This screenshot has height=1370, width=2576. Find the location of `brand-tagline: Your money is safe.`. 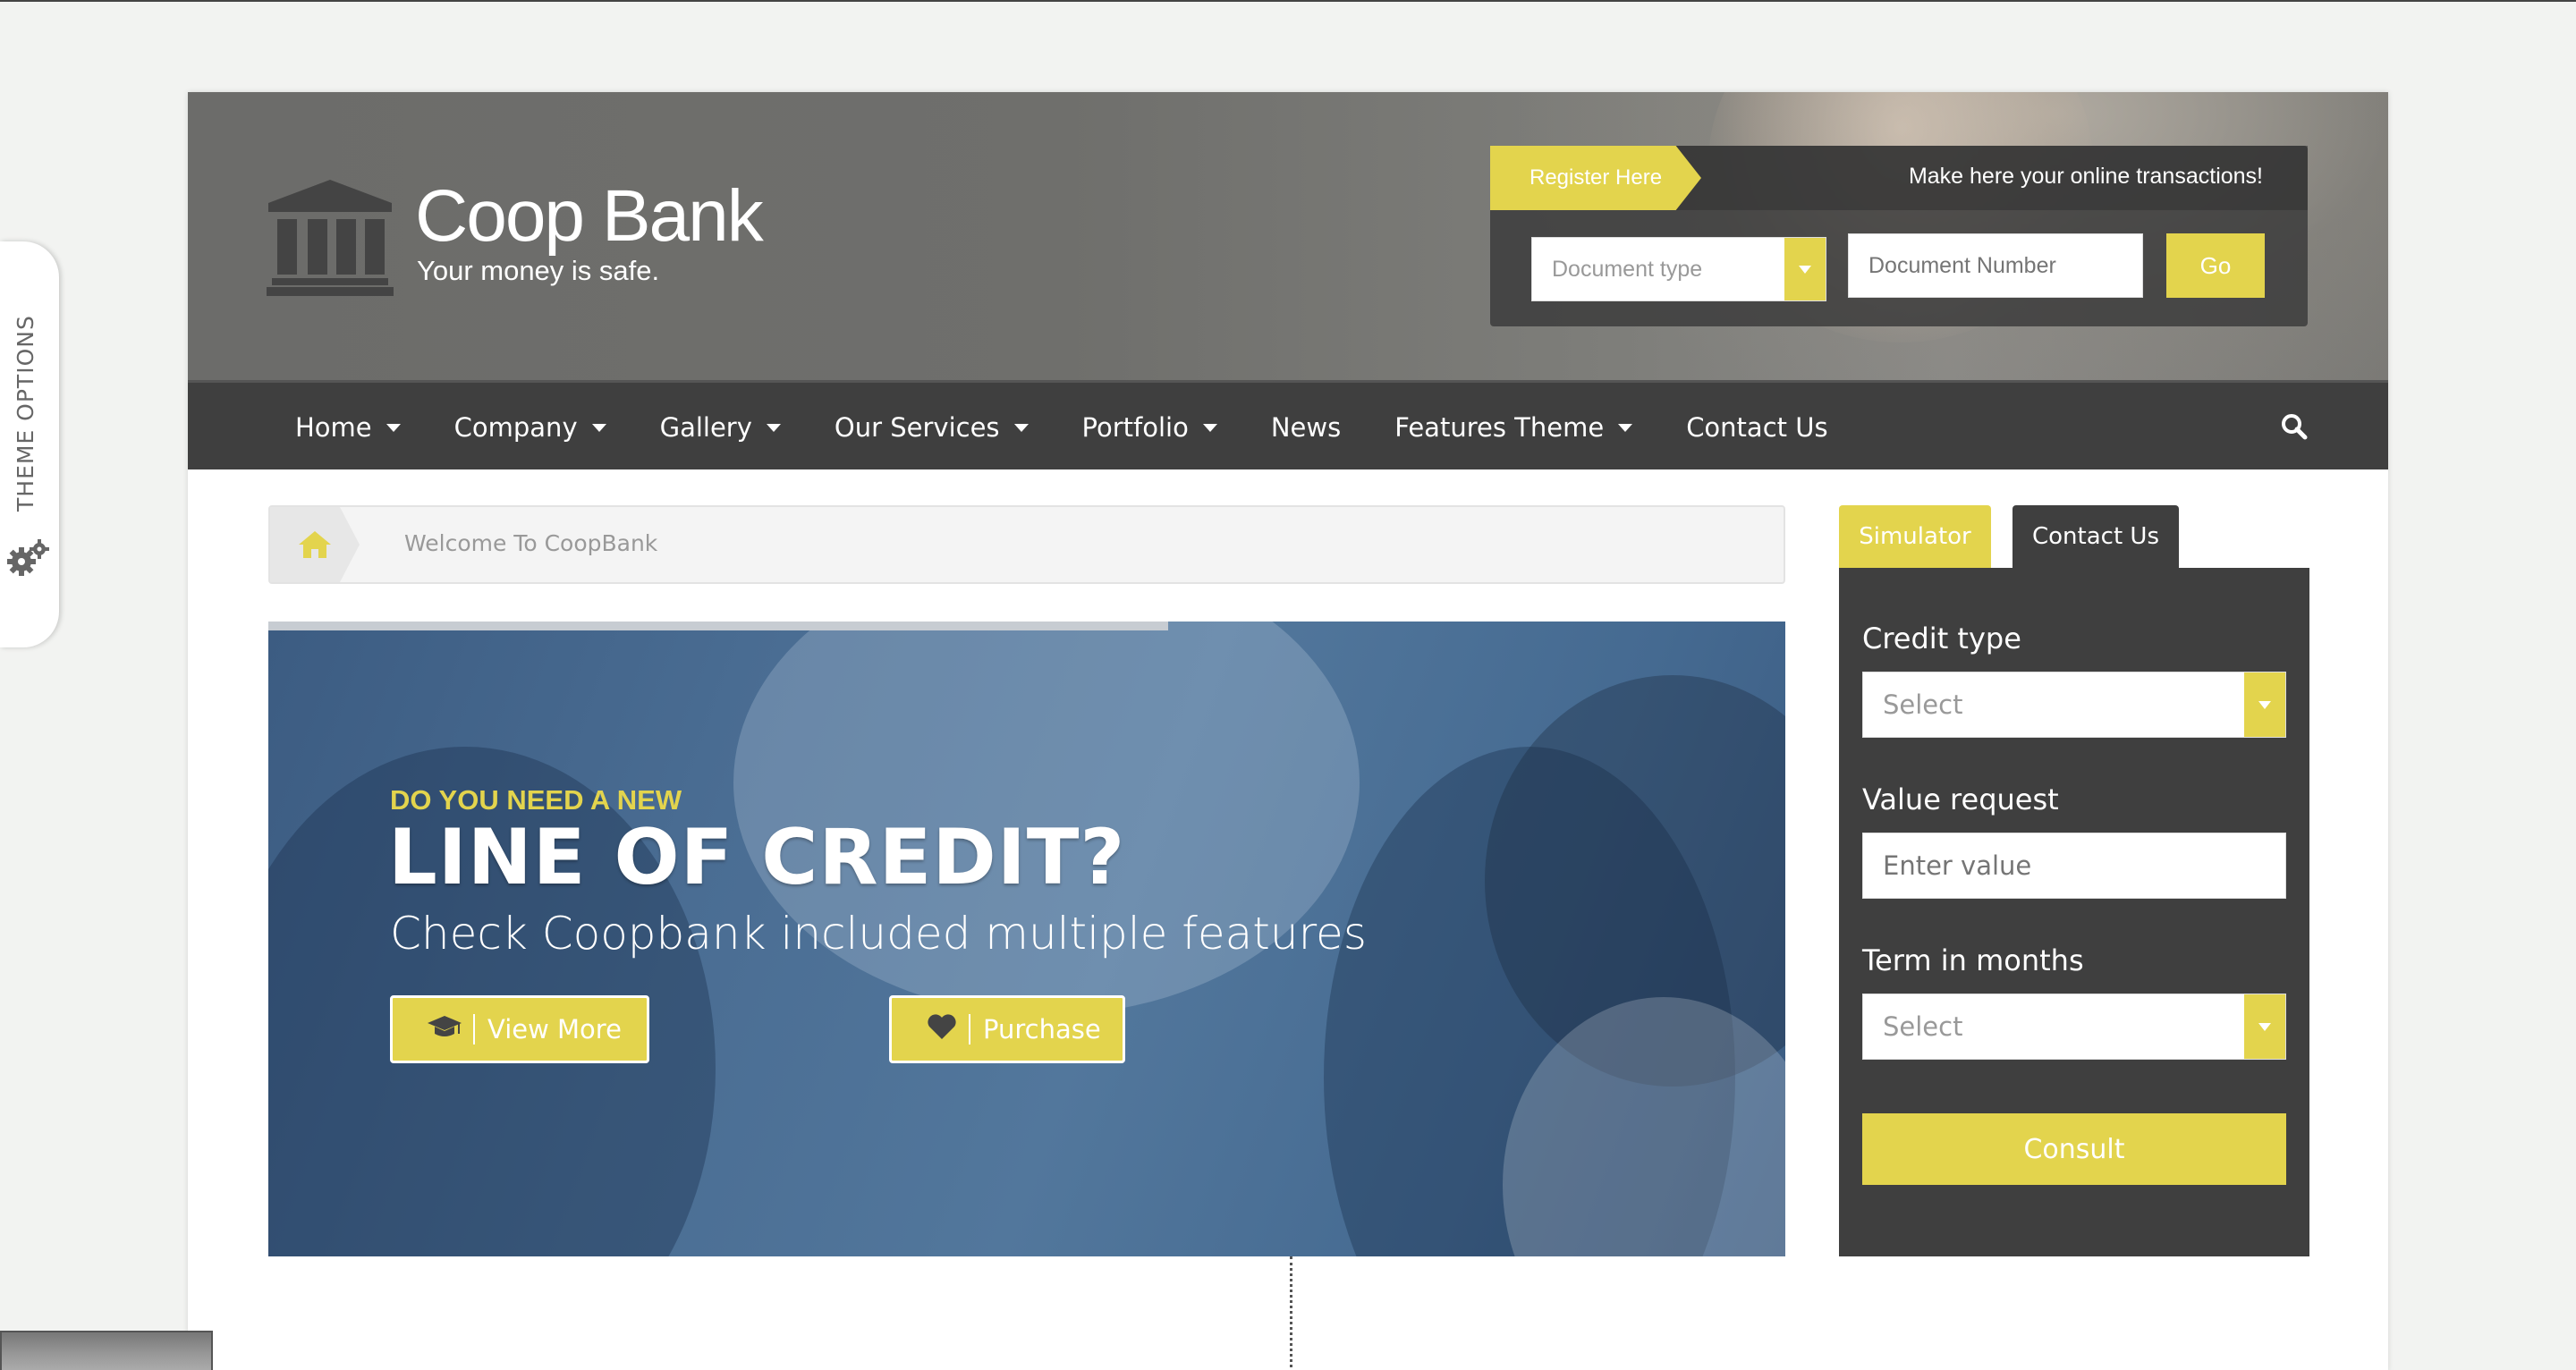

brand-tagline: Your money is safe. is located at coordinates (538, 270).